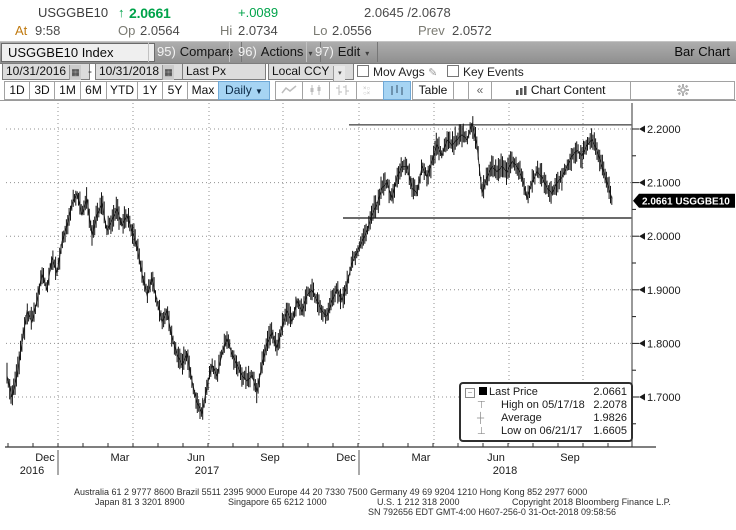  I want to click on svg-text: 2017, so click(207, 471).